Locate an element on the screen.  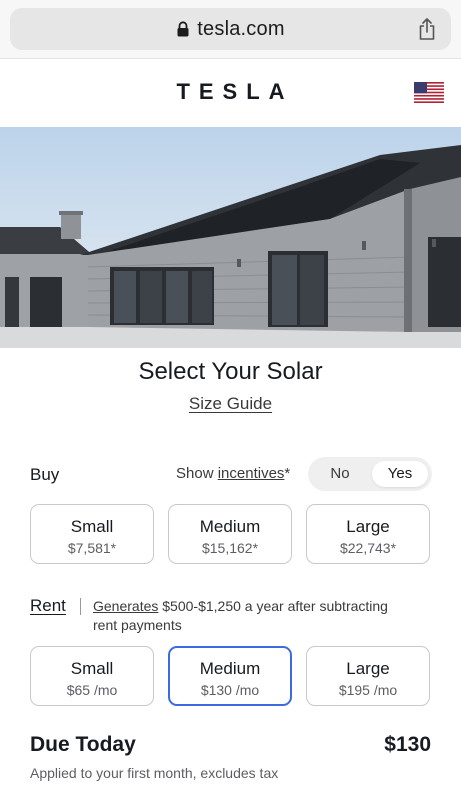
rent-option-medium: Medium $130 /mo is located at coordinates (230, 676).